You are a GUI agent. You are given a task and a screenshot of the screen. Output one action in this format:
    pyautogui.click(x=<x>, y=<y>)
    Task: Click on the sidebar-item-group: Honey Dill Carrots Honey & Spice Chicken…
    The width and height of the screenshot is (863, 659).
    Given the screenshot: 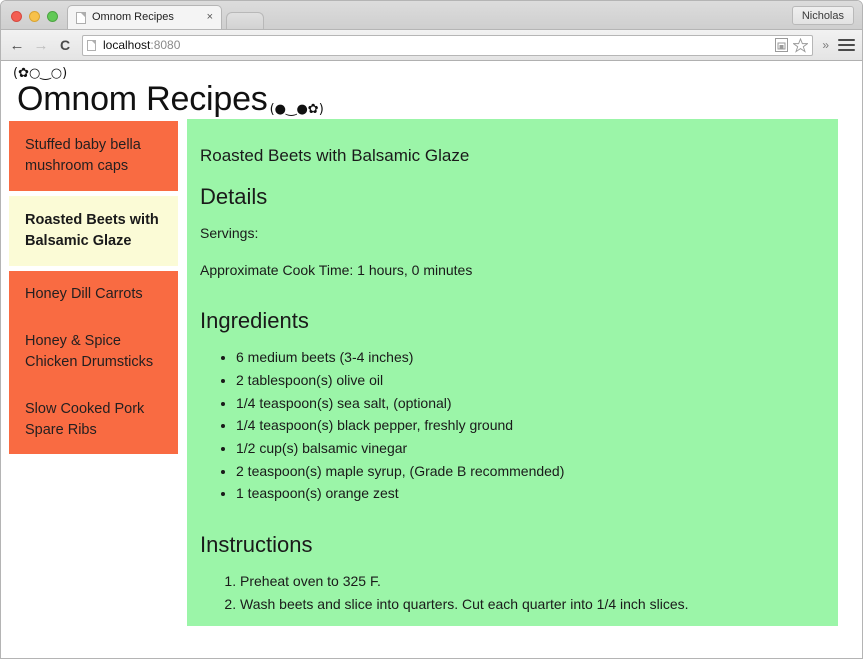 What is the action you would take?
    pyautogui.click(x=93, y=363)
    